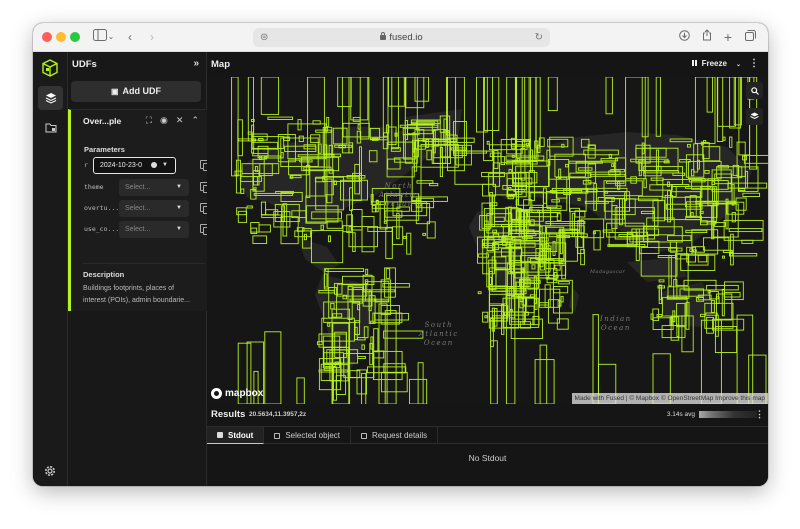  I want to click on tab-label: Request details, so click(400, 435).